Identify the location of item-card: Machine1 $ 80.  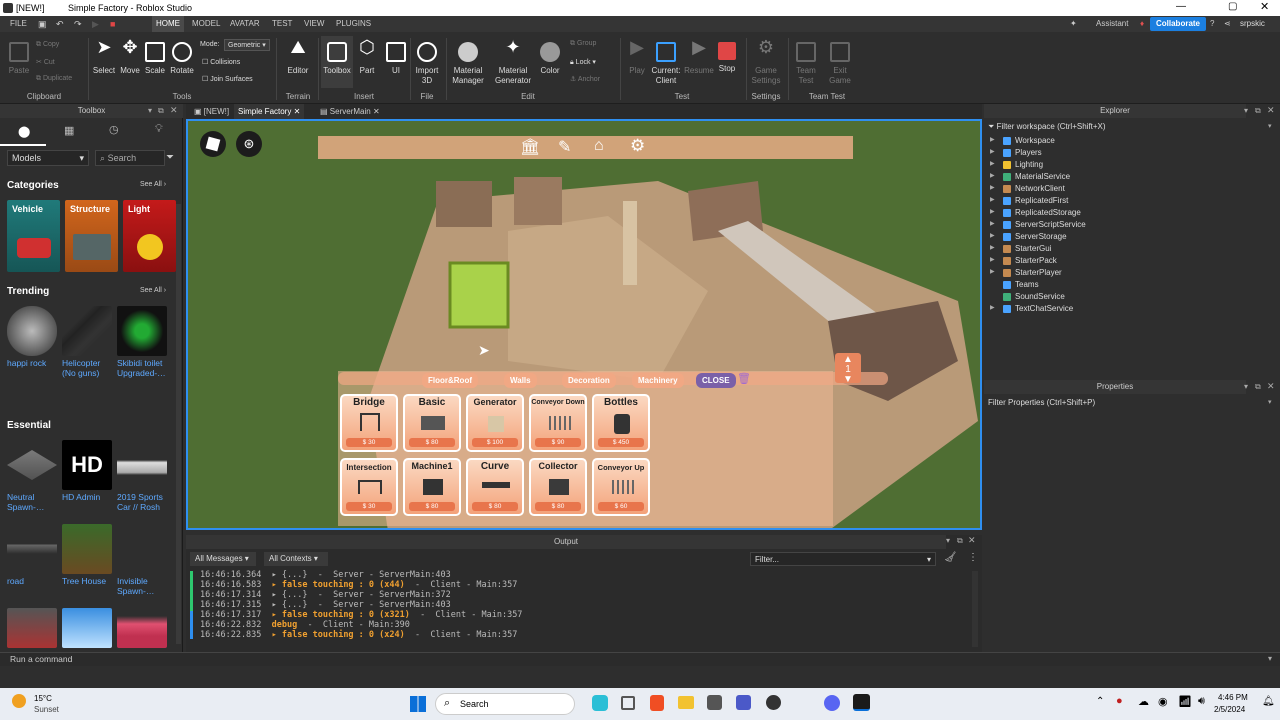
(432, 487).